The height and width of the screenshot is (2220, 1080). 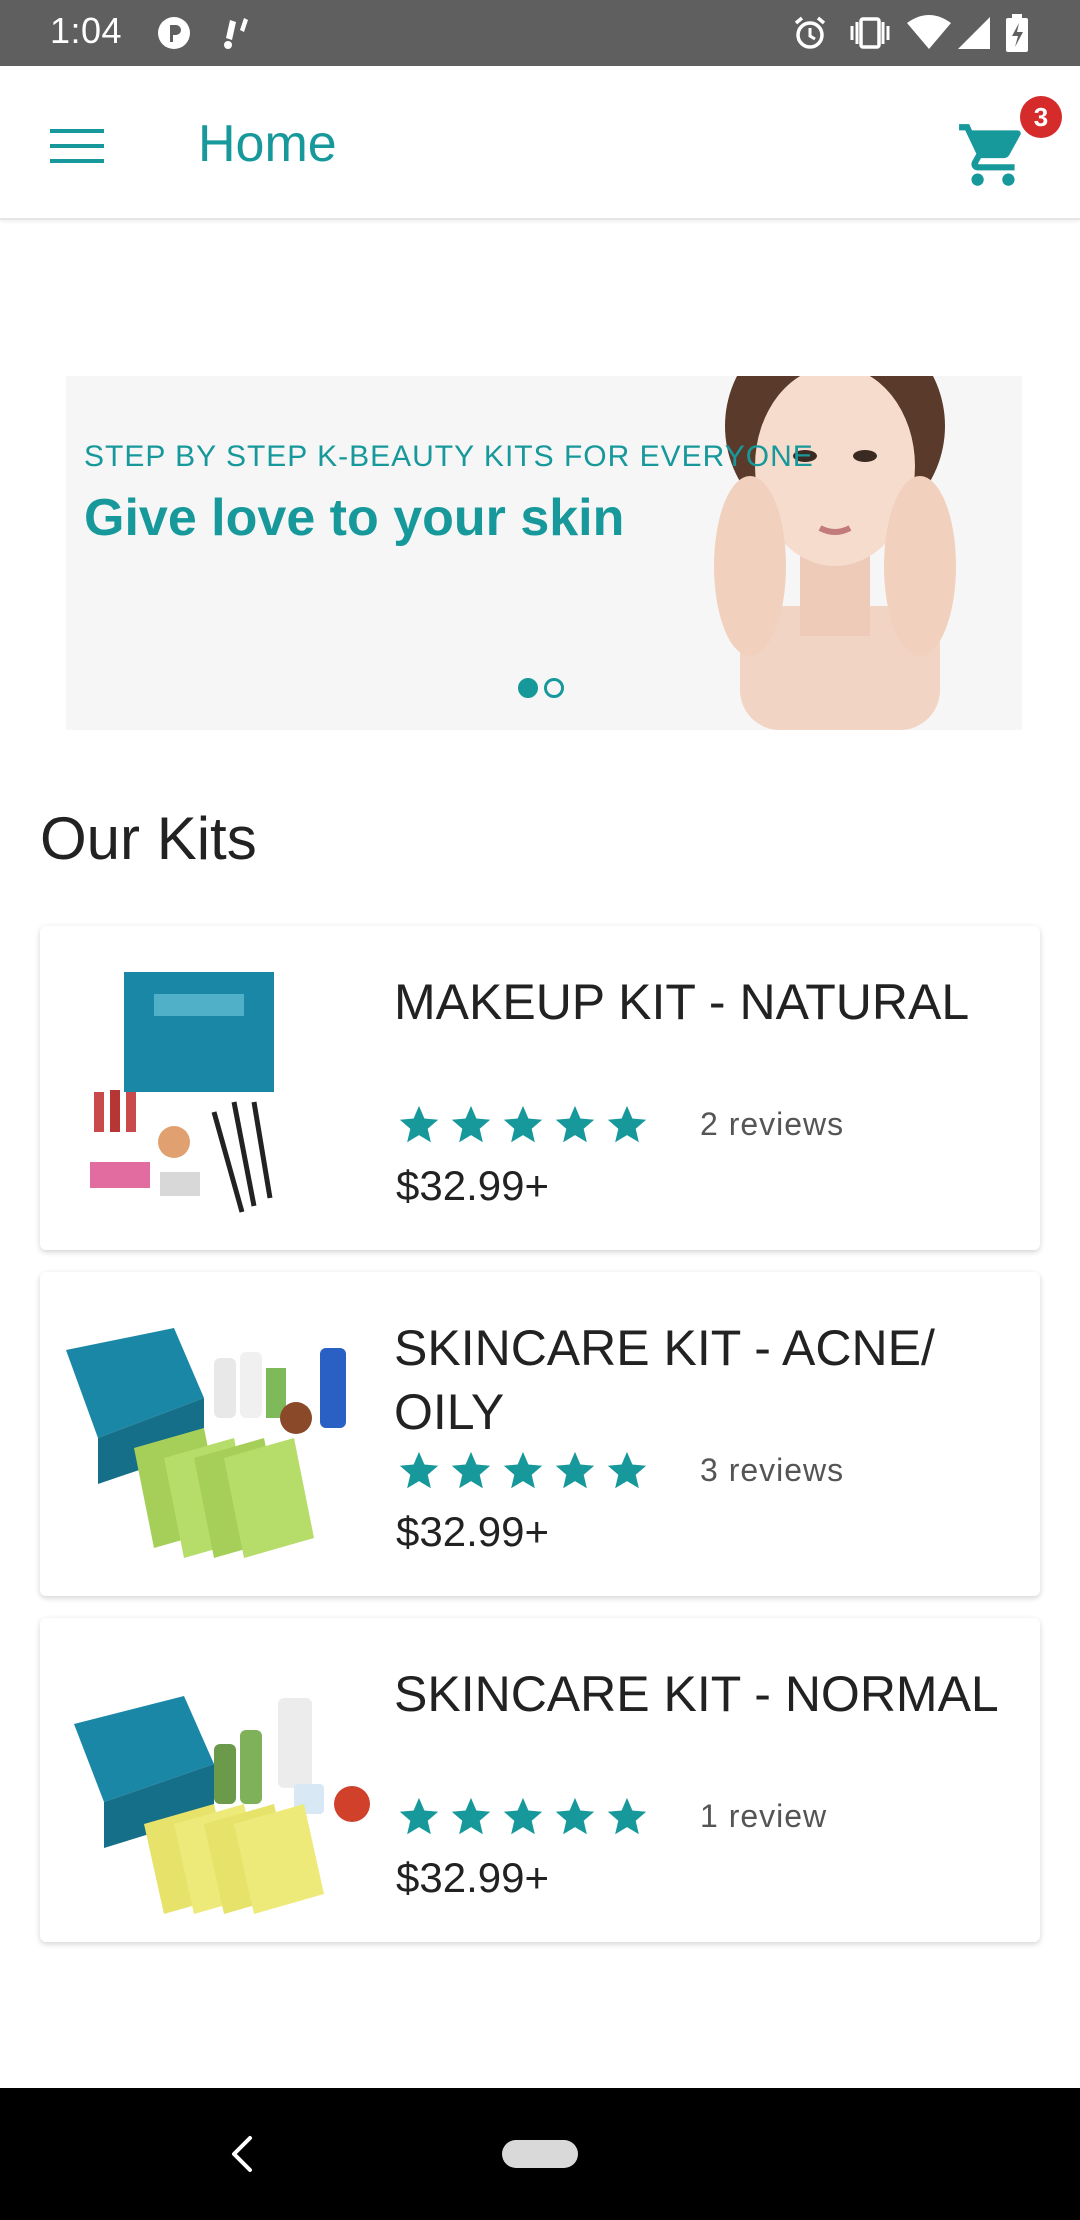 I want to click on cart-icon, so click(x=990, y=155).